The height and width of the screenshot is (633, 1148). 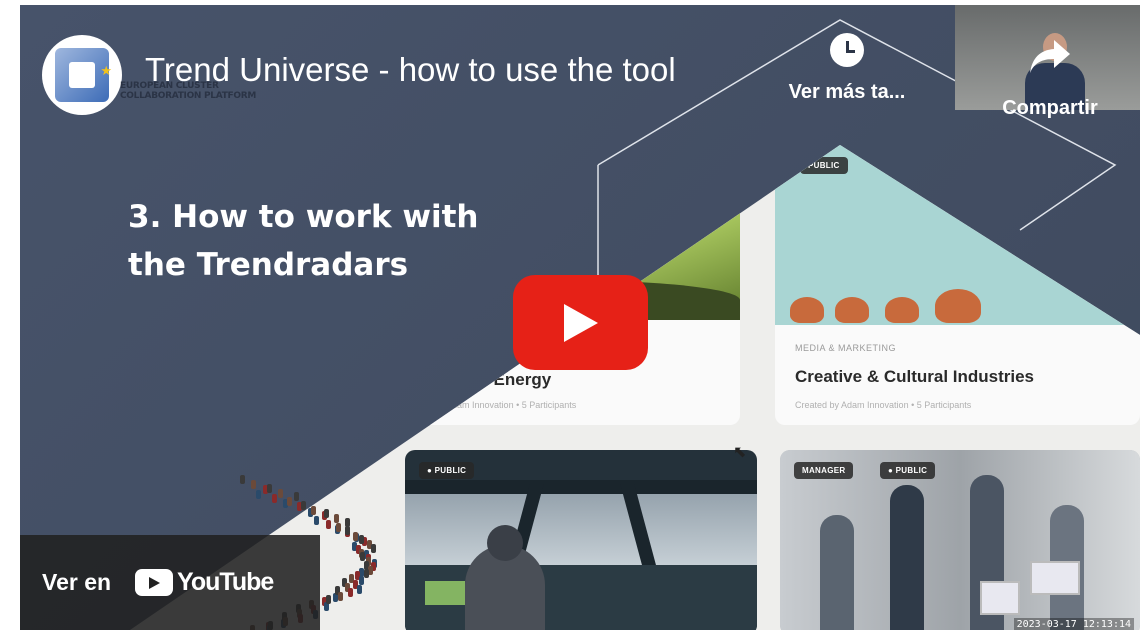 What do you see at coordinates (846, 348) in the screenshot?
I see `card-category: MEDIA & MARKETING` at bounding box center [846, 348].